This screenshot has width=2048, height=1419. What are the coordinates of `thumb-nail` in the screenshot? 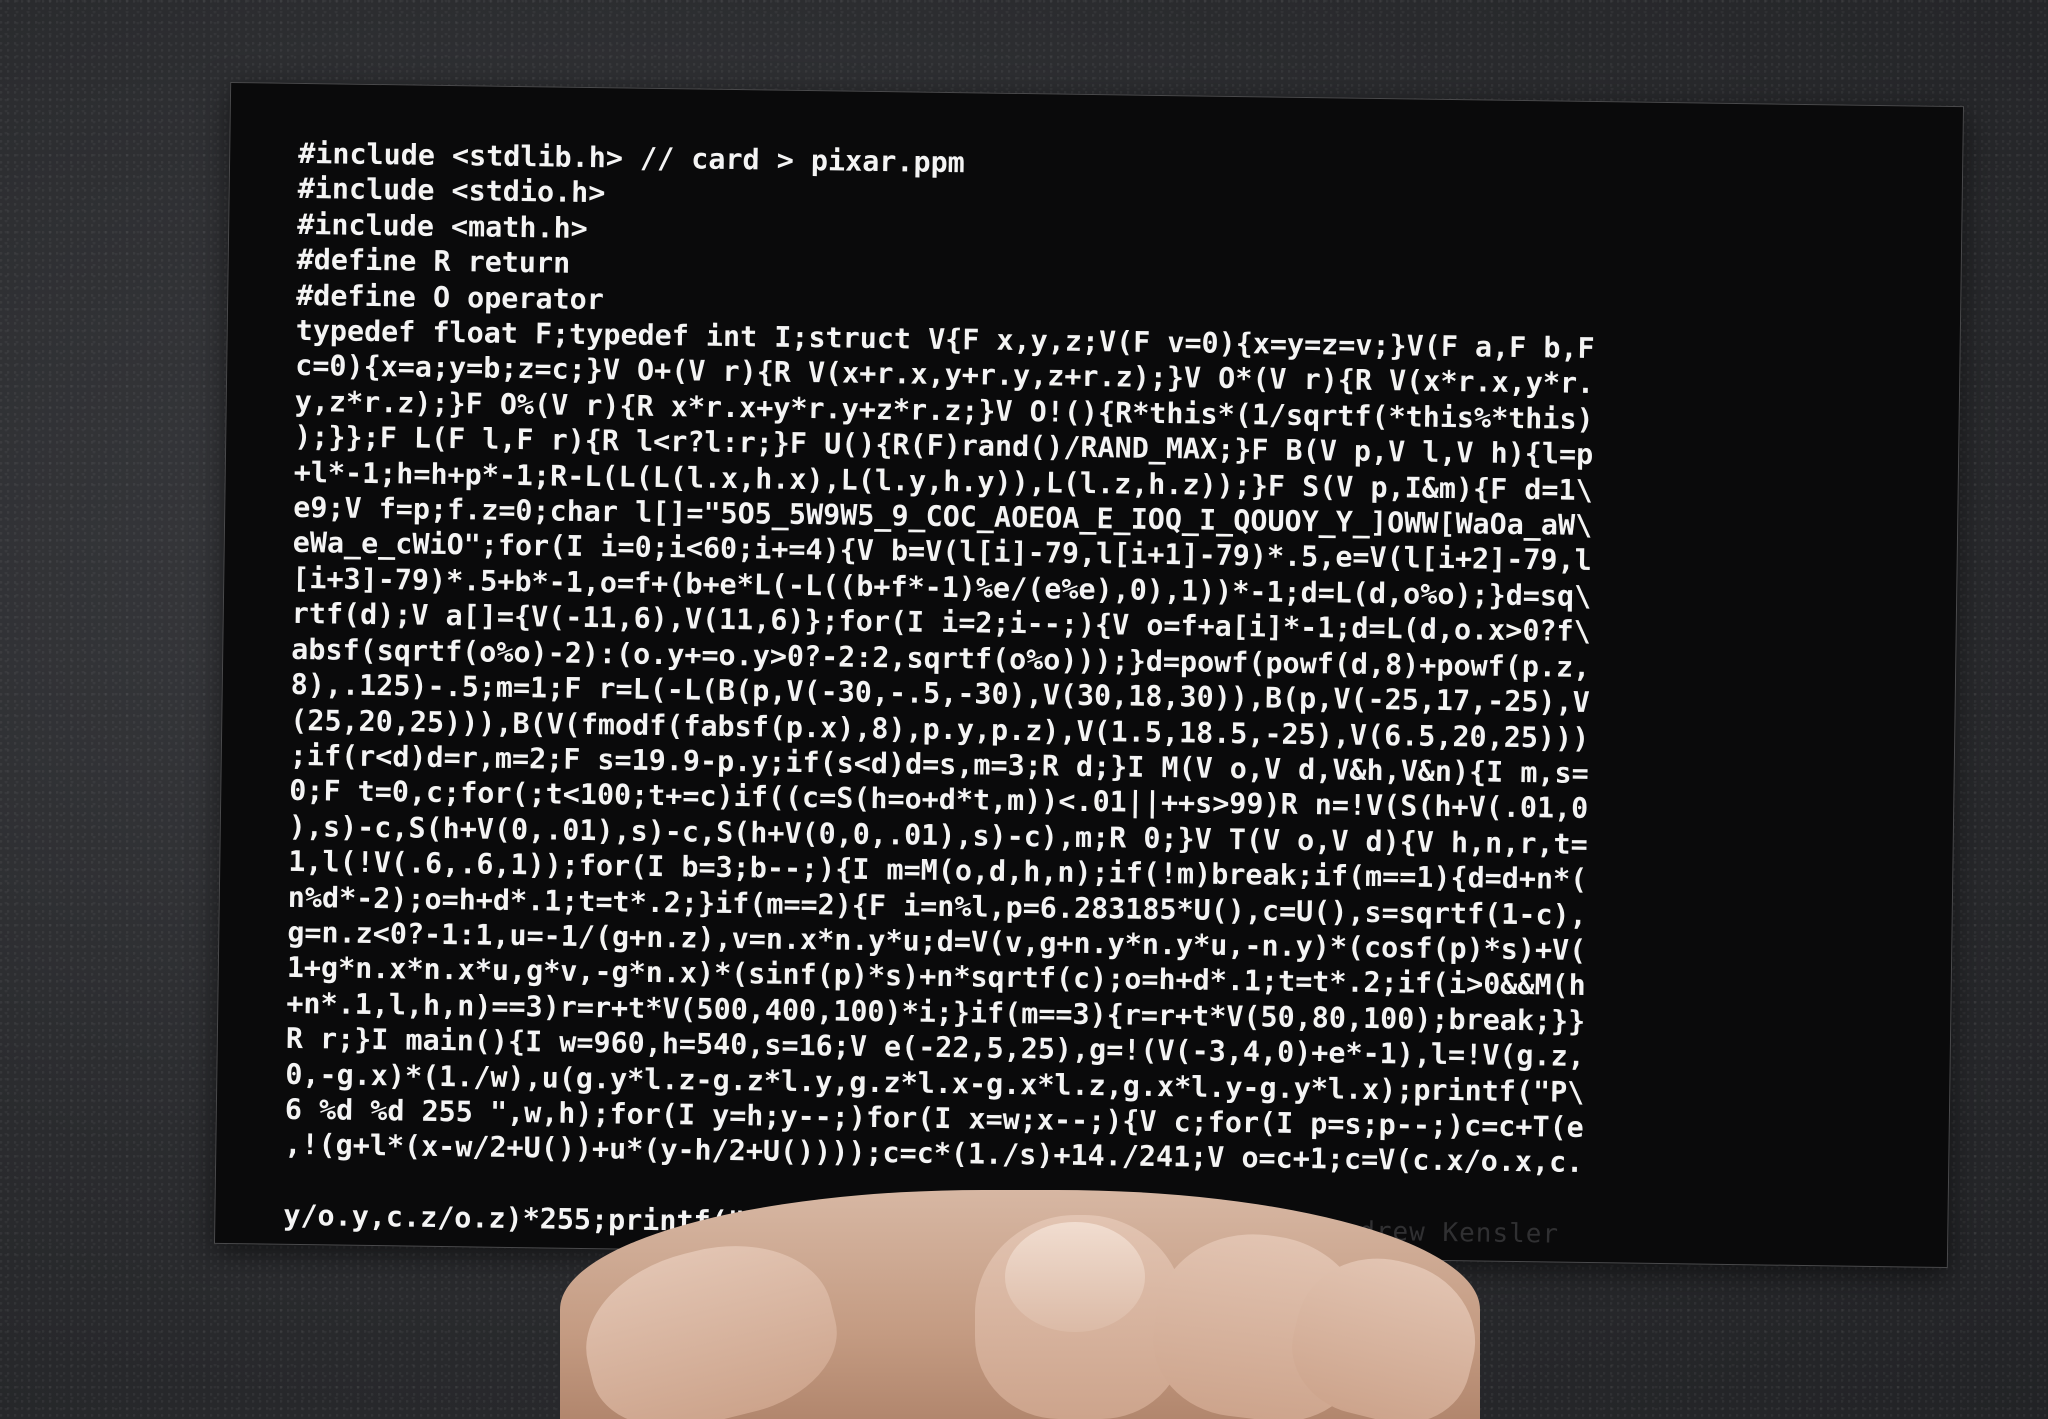 It's located at (1075, 1277).